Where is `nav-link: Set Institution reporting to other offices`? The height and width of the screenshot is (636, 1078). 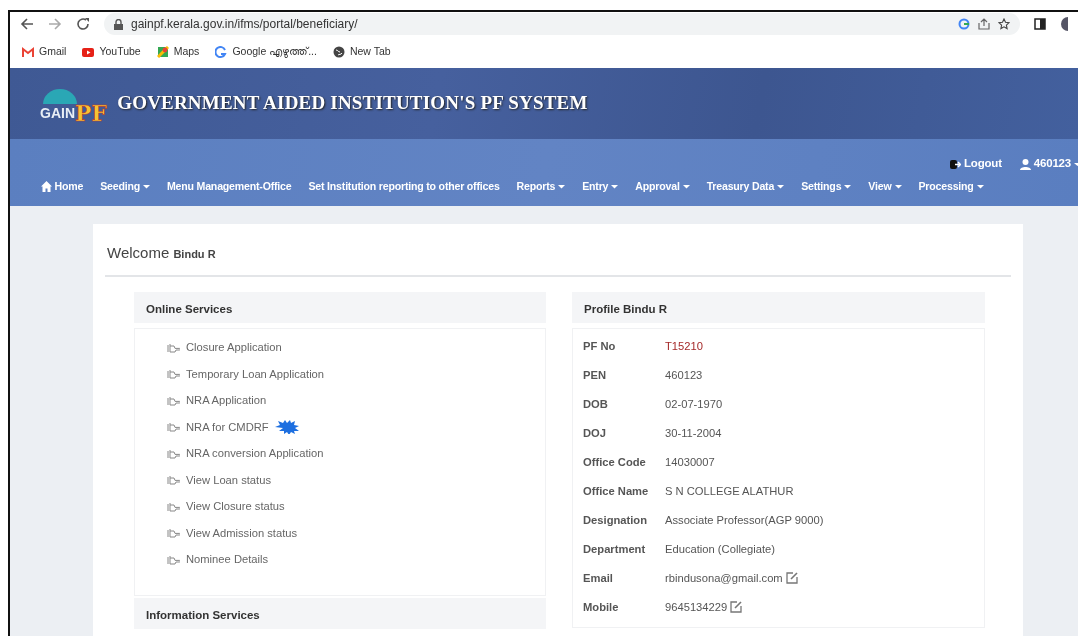 nav-link: Set Institution reporting to other offices is located at coordinates (404, 187).